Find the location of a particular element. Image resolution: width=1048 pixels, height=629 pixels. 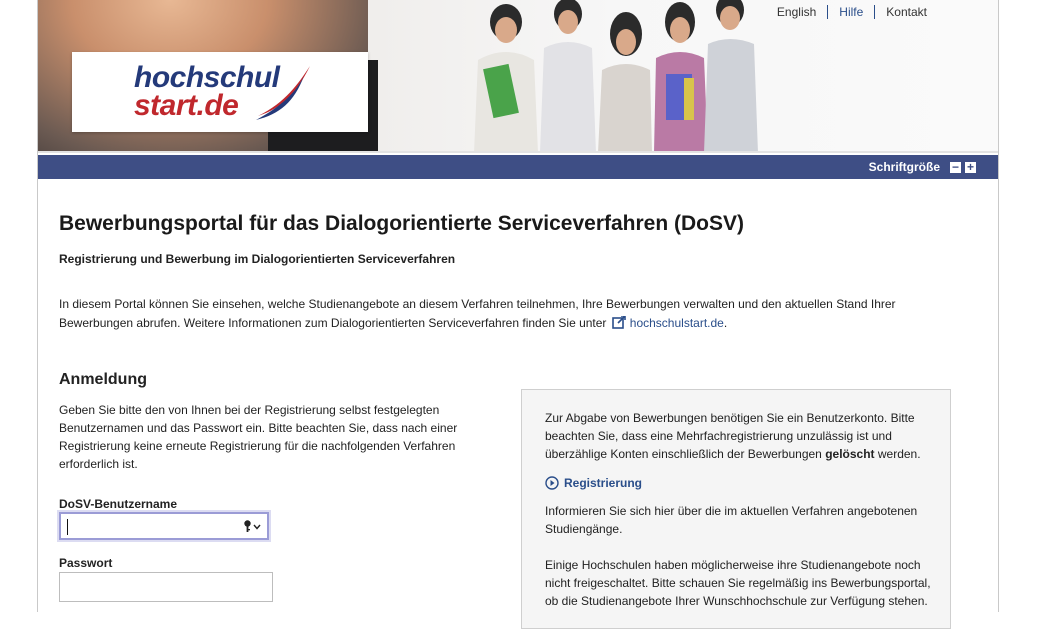

username-label: DoSV-Benutzername is located at coordinates (118, 504).